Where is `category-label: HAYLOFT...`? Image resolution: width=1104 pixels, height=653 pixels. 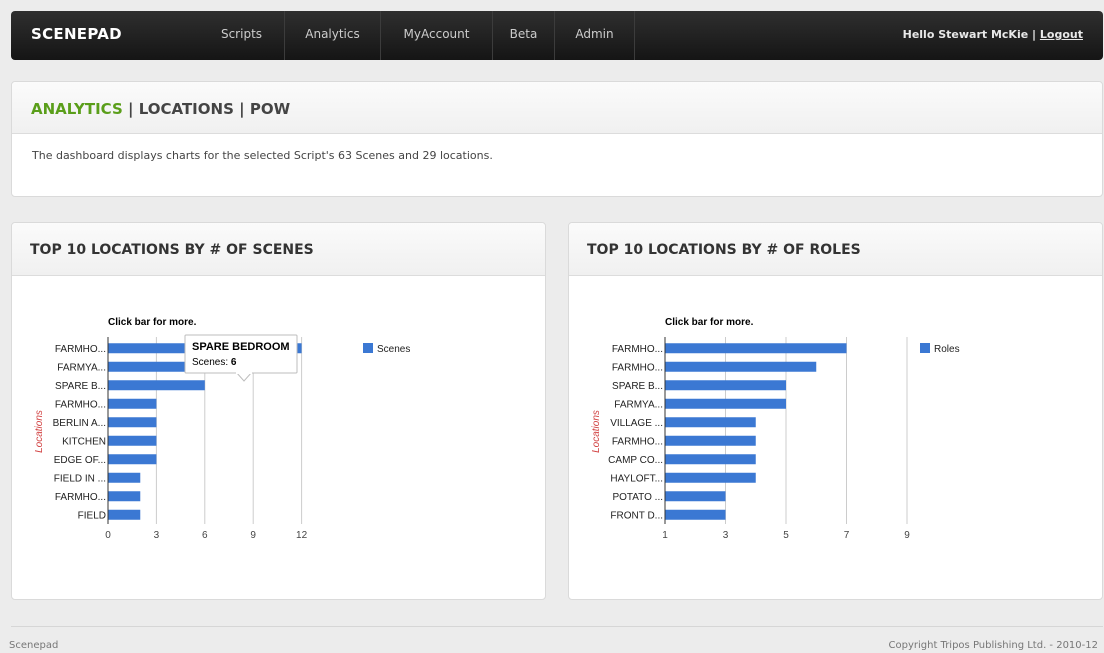 category-label: HAYLOFT... is located at coordinates (636, 478).